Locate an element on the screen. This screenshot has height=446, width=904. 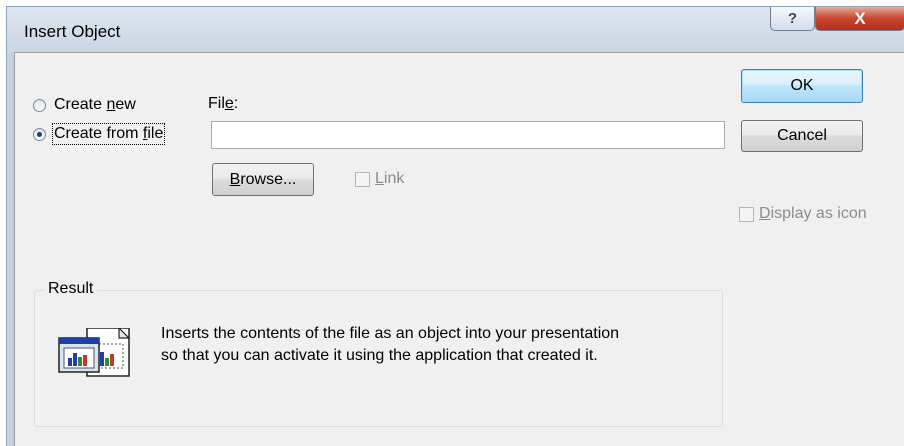
result-legend: Result is located at coordinates (71, 289).